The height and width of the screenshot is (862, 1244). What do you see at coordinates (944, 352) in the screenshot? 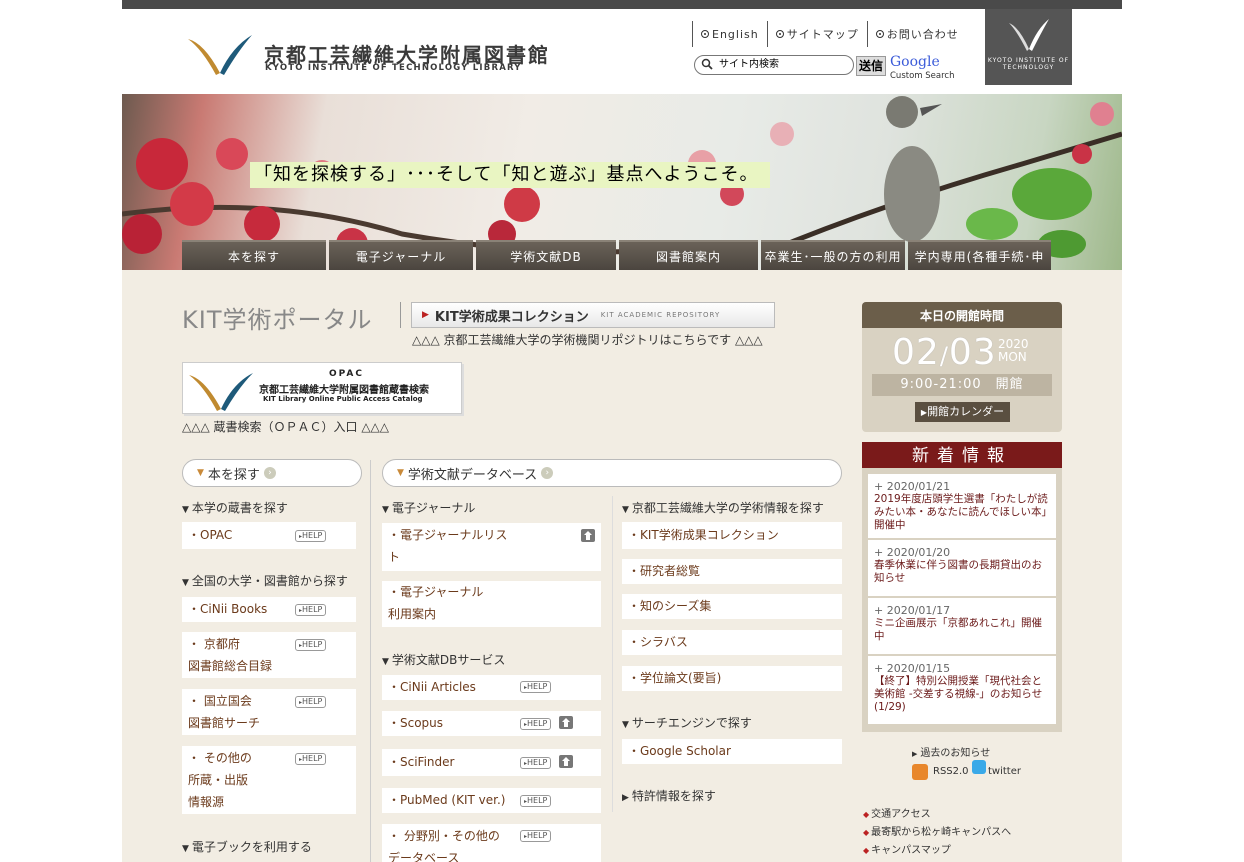
I see `today-date: 02/03` at bounding box center [944, 352].